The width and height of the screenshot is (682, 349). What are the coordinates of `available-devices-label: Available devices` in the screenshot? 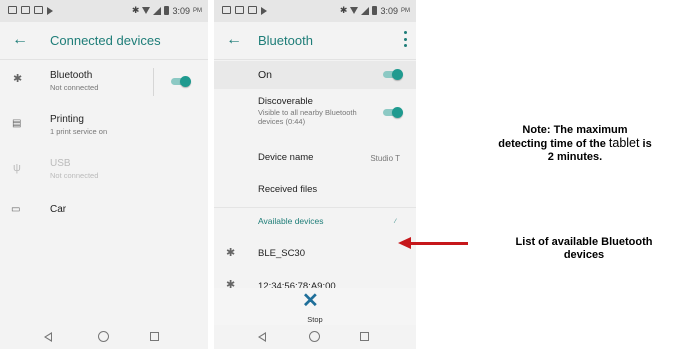 It's located at (291, 221).